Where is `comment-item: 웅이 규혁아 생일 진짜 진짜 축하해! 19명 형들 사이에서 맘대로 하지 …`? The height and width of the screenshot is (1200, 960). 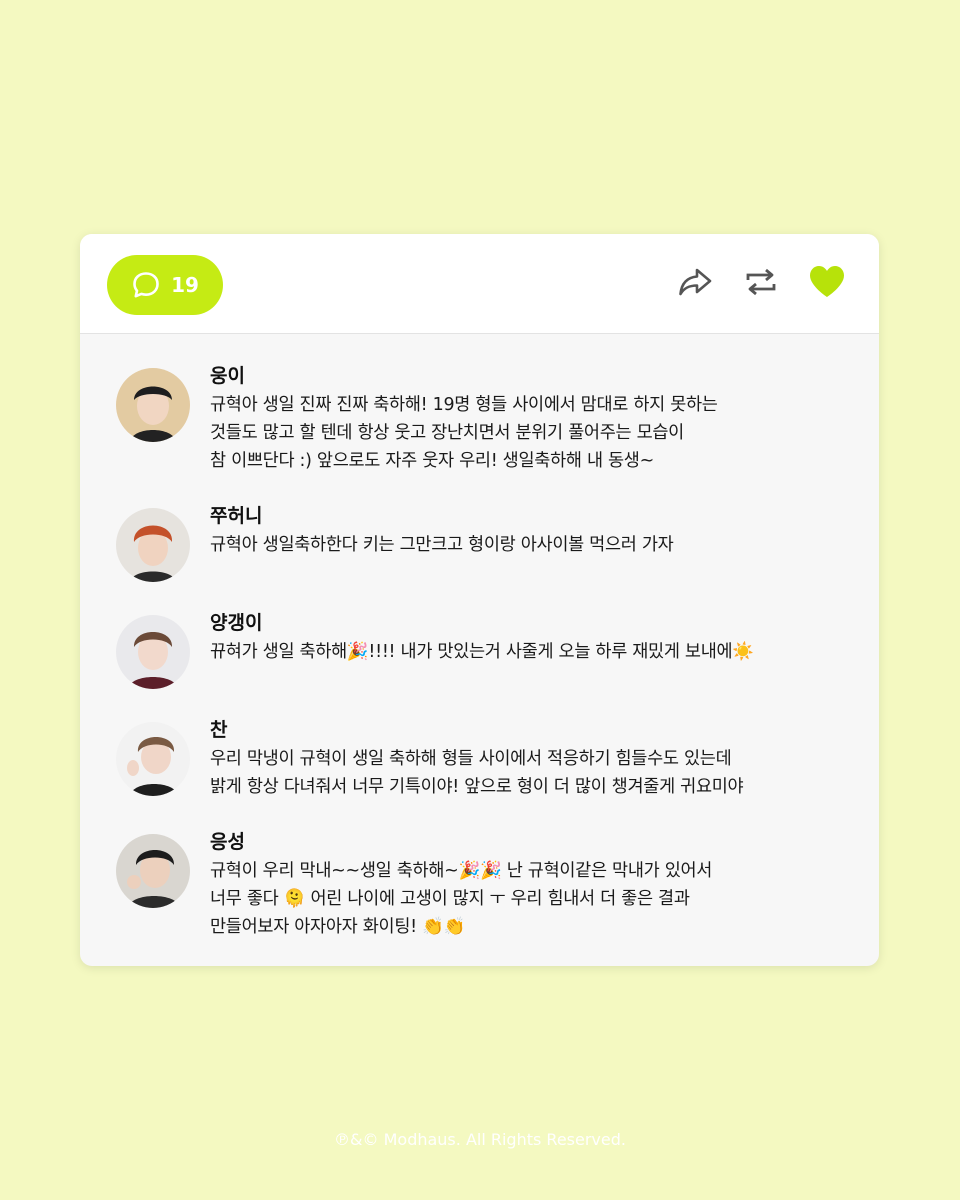
comment-item: 웅이 규혁아 생일 진짜 진짜 축하해! 19명 형들 사이에서 맘대로 하지 … is located at coordinates (491, 419).